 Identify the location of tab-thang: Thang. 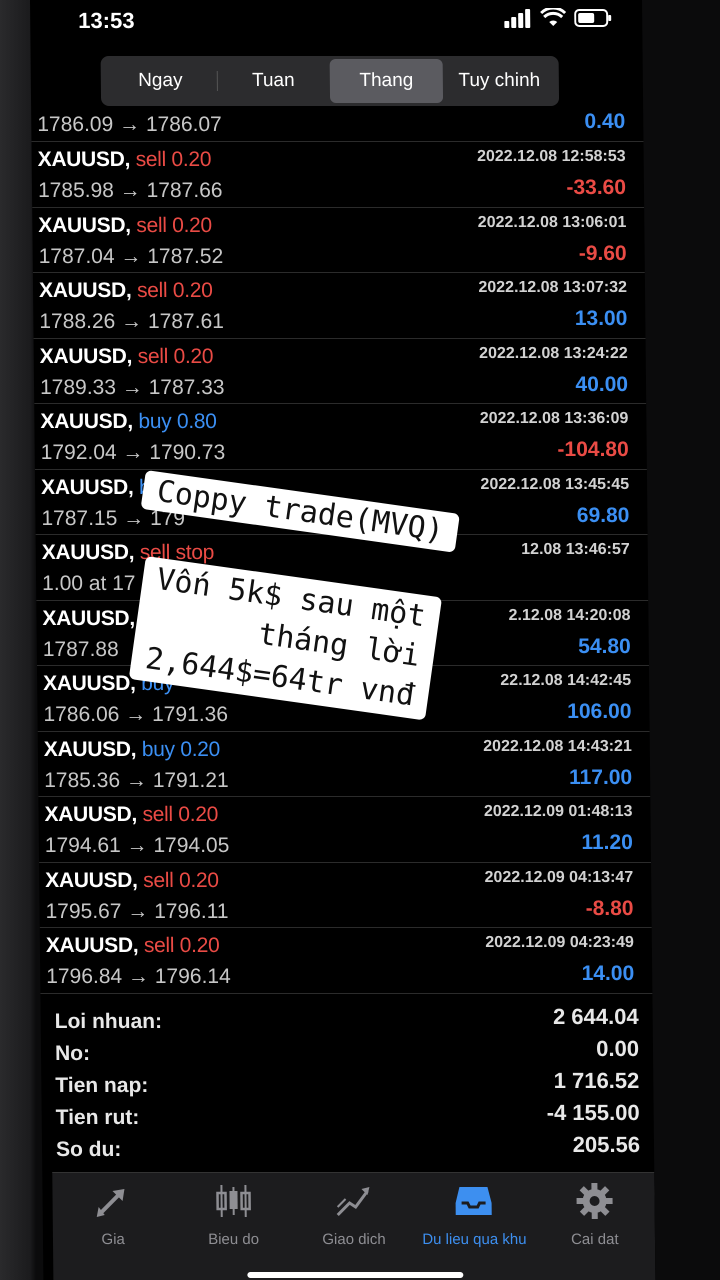
(386, 81).